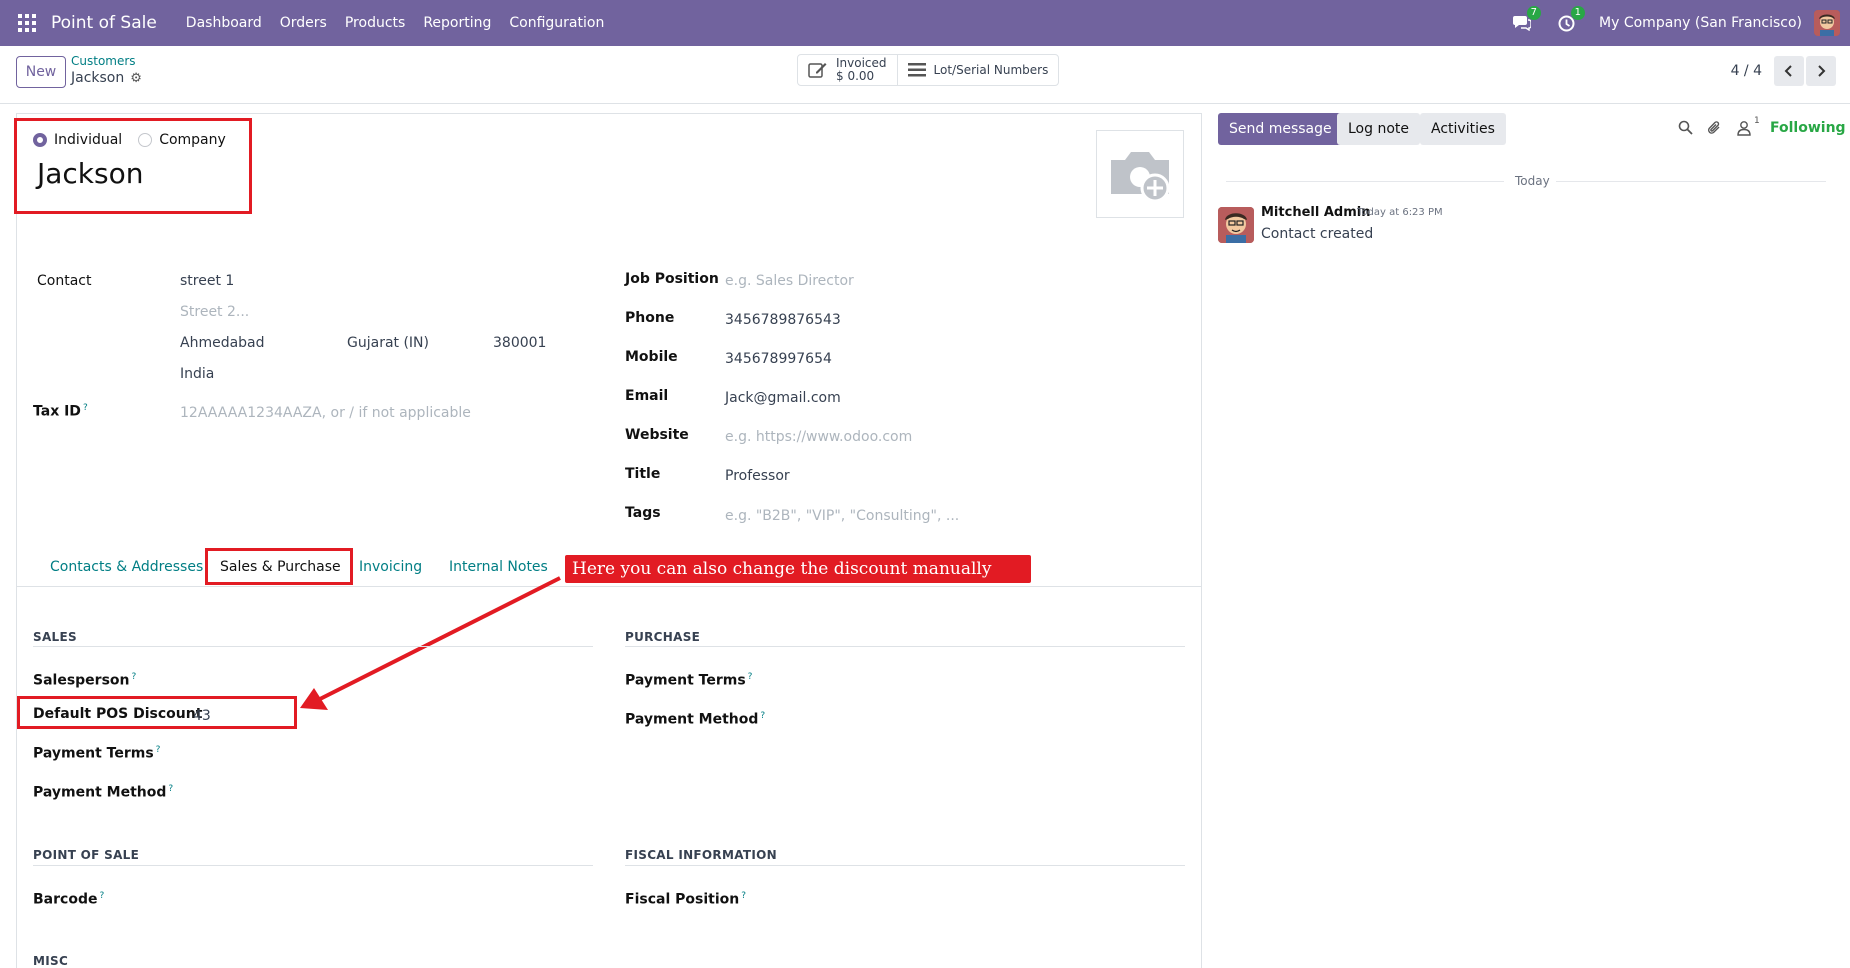 The height and width of the screenshot is (968, 1850). I want to click on activities-button: Activities, so click(1463, 129).